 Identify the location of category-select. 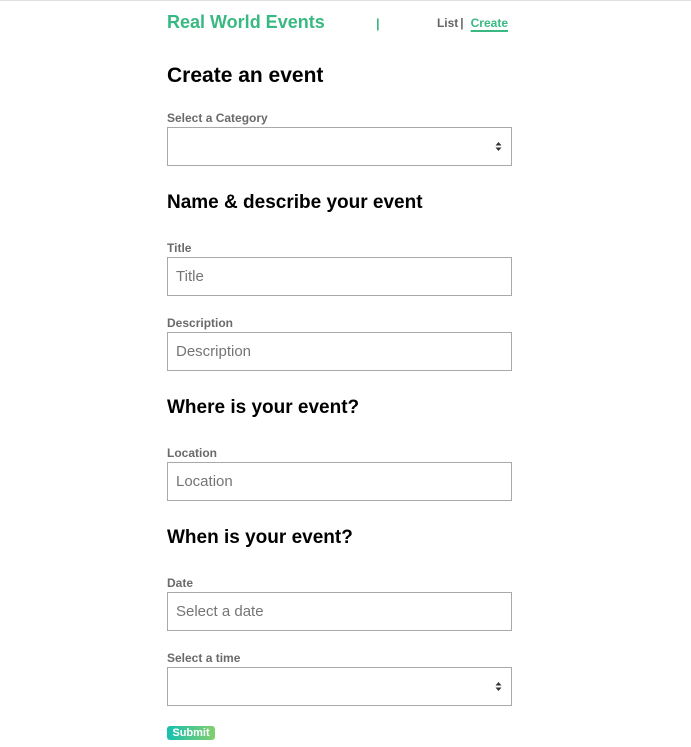
(339, 146).